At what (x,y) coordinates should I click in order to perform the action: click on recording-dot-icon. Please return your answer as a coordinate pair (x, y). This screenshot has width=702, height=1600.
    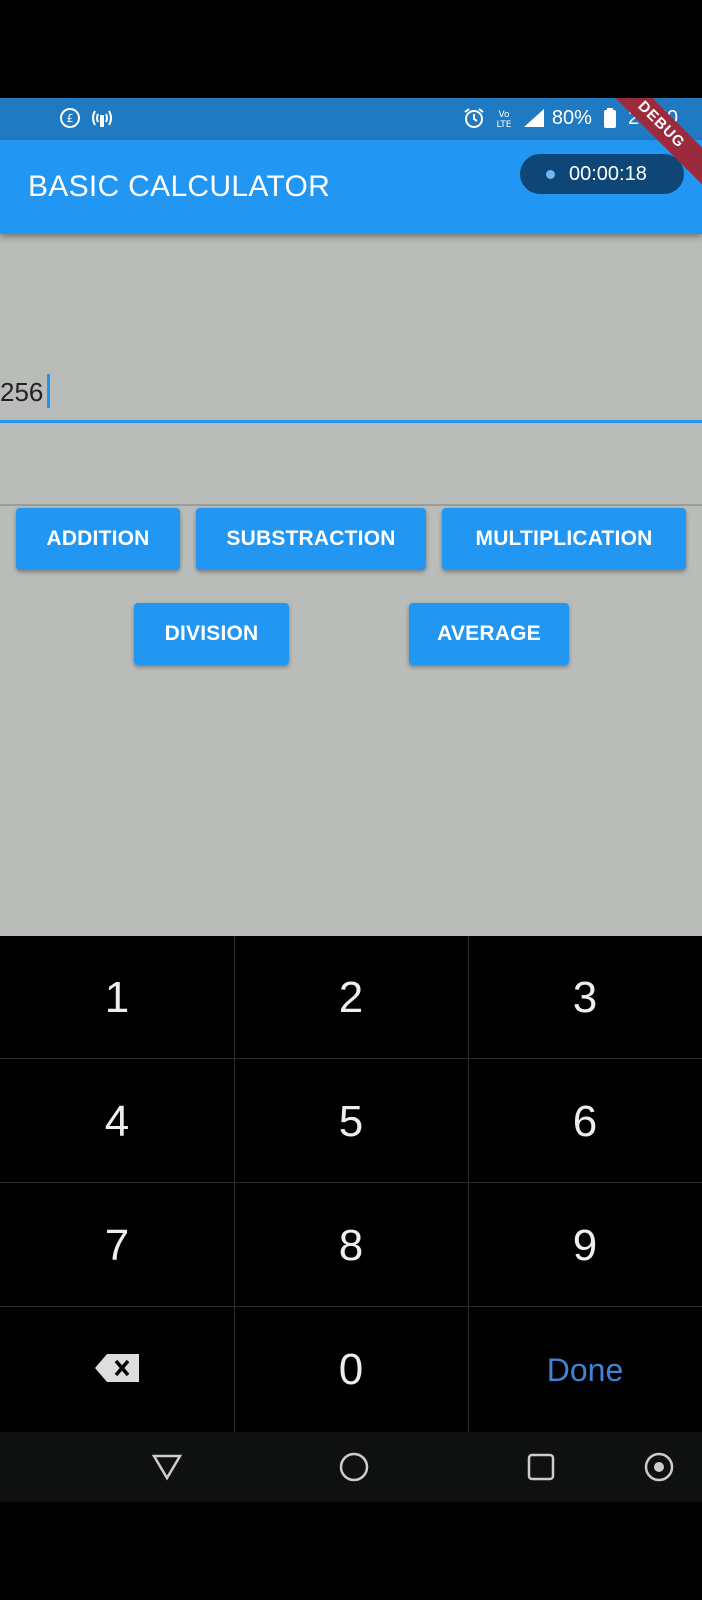
    Looking at the image, I should click on (550, 174).